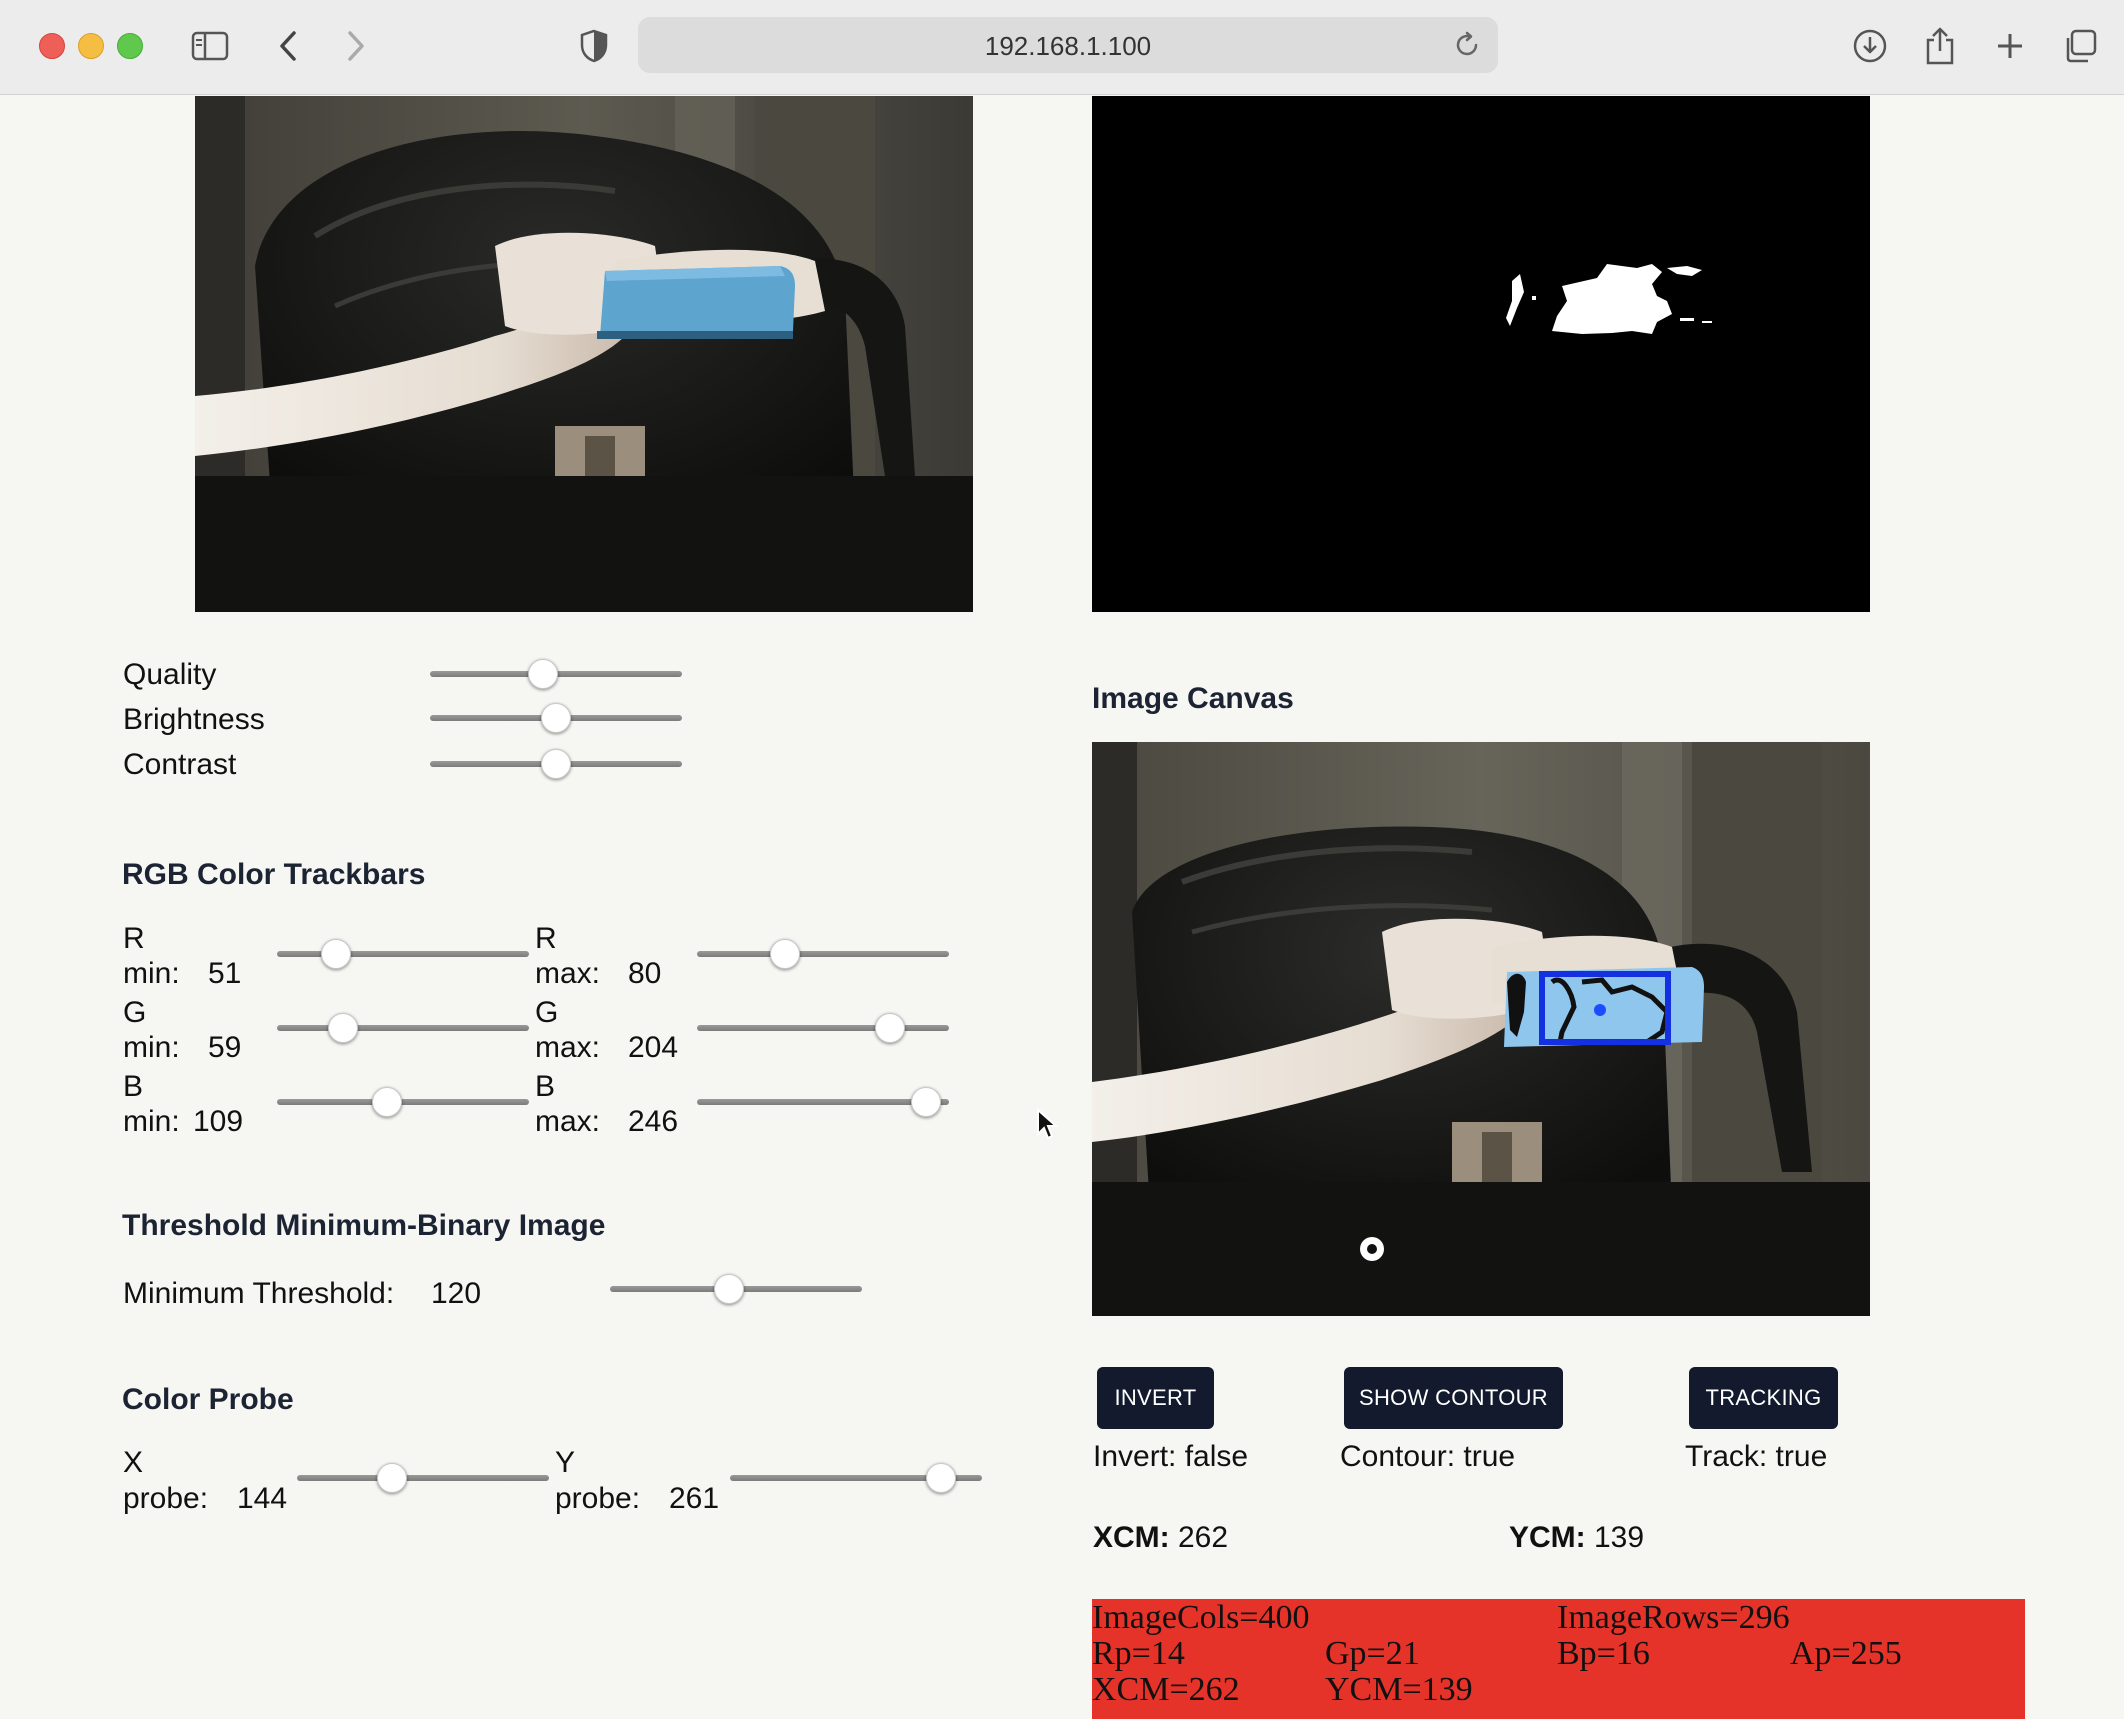 This screenshot has height=1719, width=2124. What do you see at coordinates (584, 354) in the screenshot?
I see `camera-stream` at bounding box center [584, 354].